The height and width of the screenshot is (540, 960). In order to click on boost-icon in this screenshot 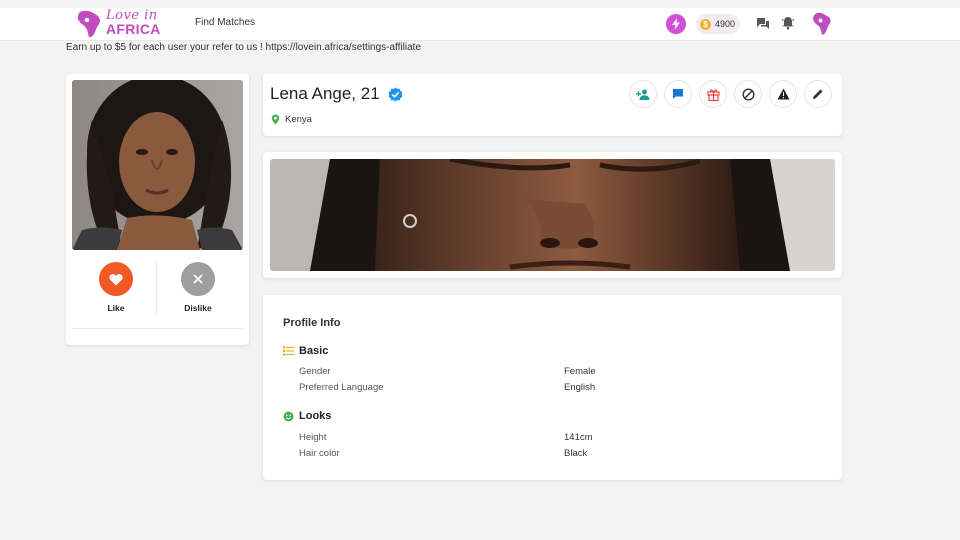, I will do `click(676, 24)`.